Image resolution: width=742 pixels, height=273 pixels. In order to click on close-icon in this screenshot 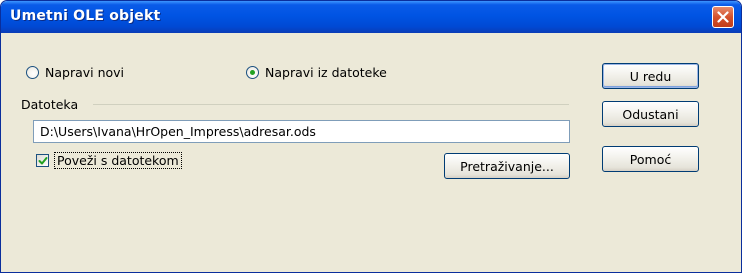, I will do `click(723, 17)`.